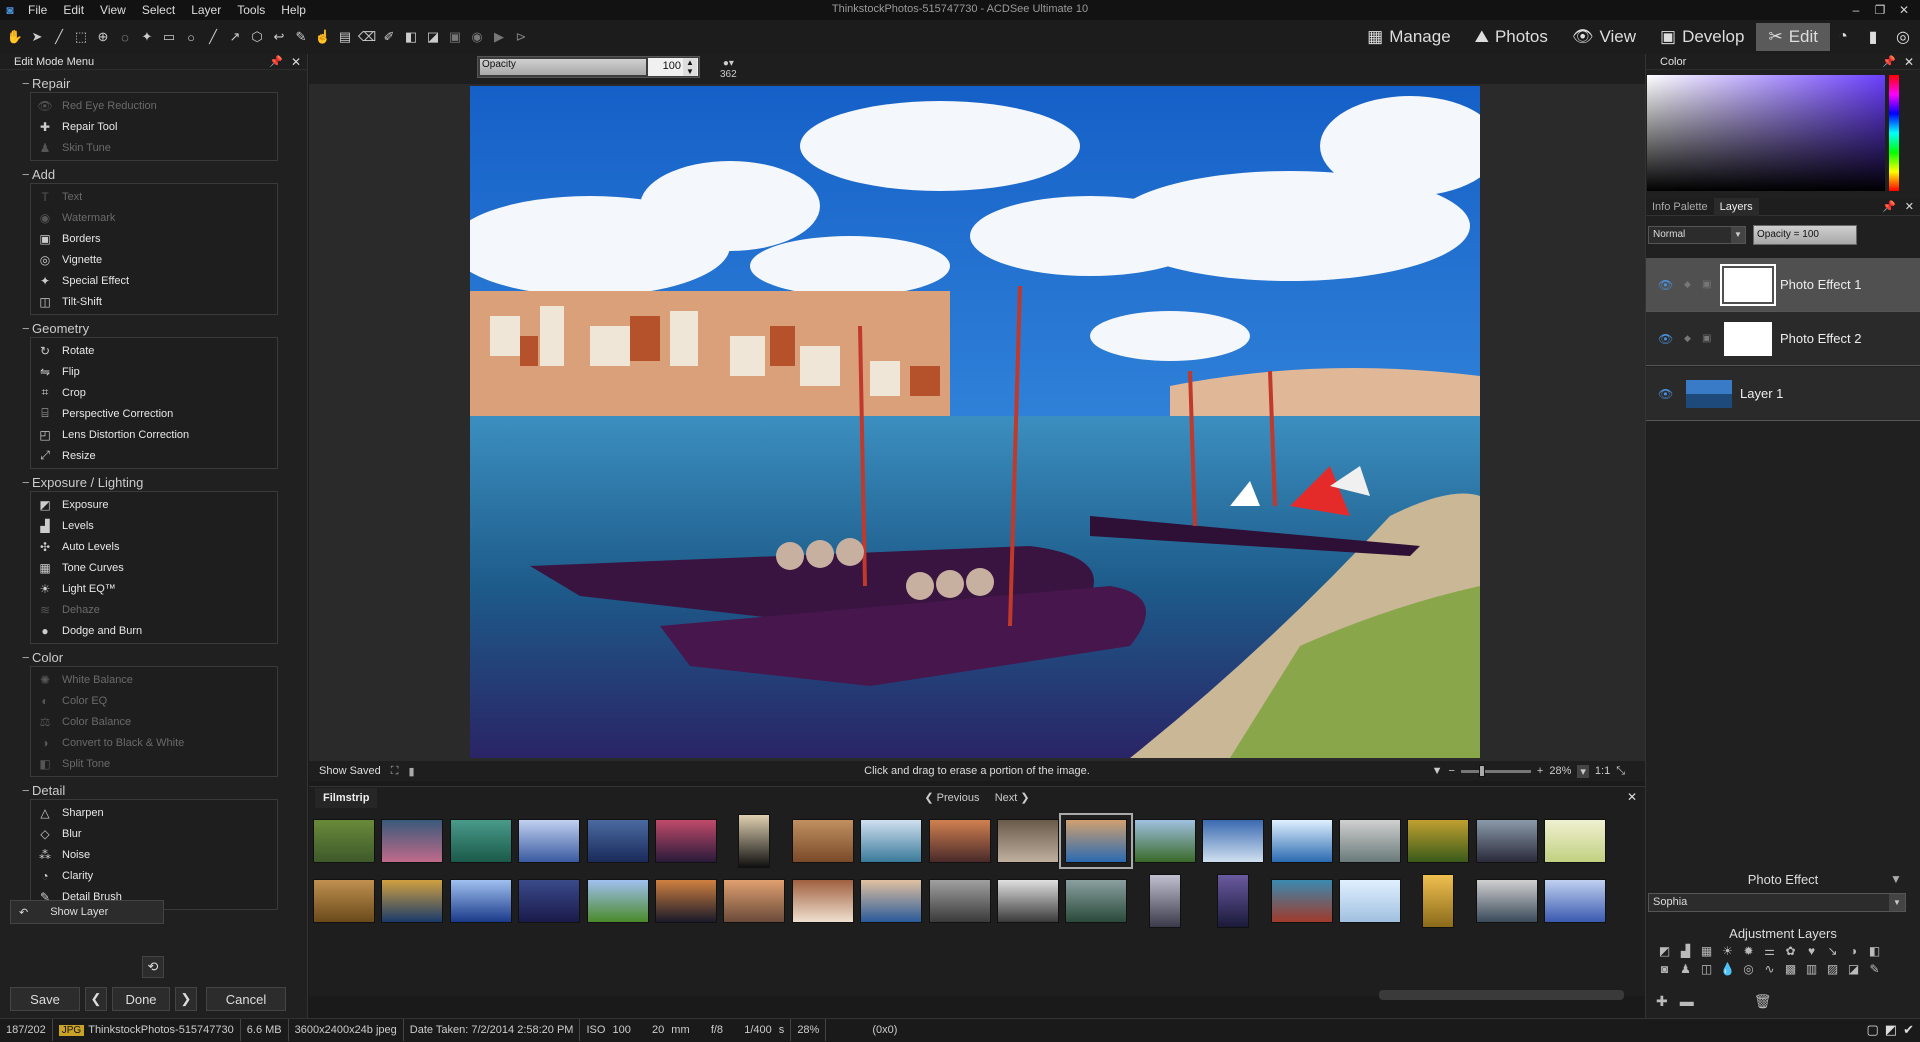  Describe the element at coordinates (1896, 879) in the screenshot. I see `collapse-arrow-icon: ▼` at that location.